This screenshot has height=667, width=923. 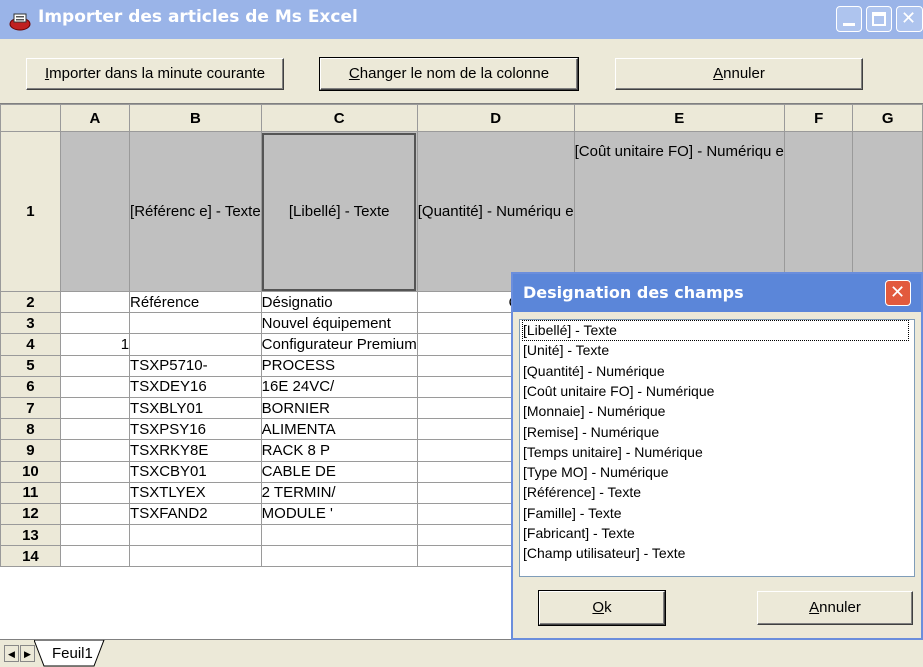 I want to click on rename-column-button: Changer le nom de la colonne, so click(x=449, y=74).